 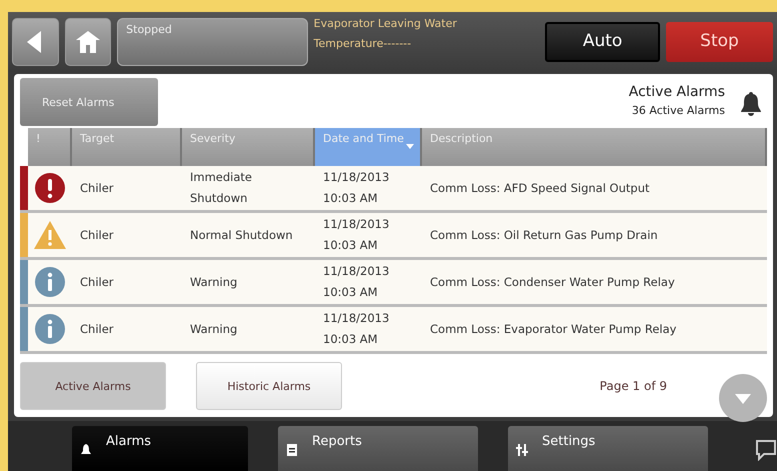 What do you see at coordinates (393, 236) in the screenshot?
I see `alarm-row: Chiler Normal Shutdown 11/18/2013 10:03 AM Comm Loss: Oil Return Gas Pump Drain` at bounding box center [393, 236].